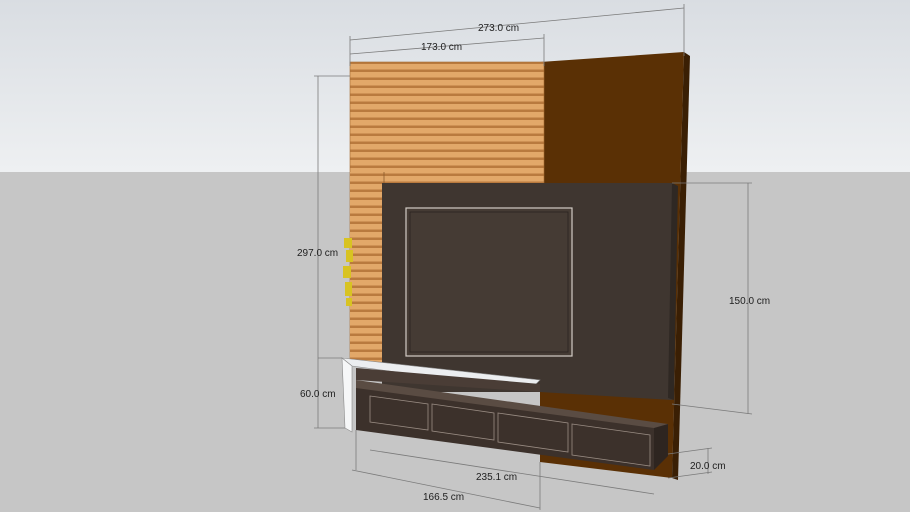 The height and width of the screenshot is (517, 910). What do you see at coordinates (318, 394) in the screenshot?
I see `dim-cabinet-height: 60.0 cm` at bounding box center [318, 394].